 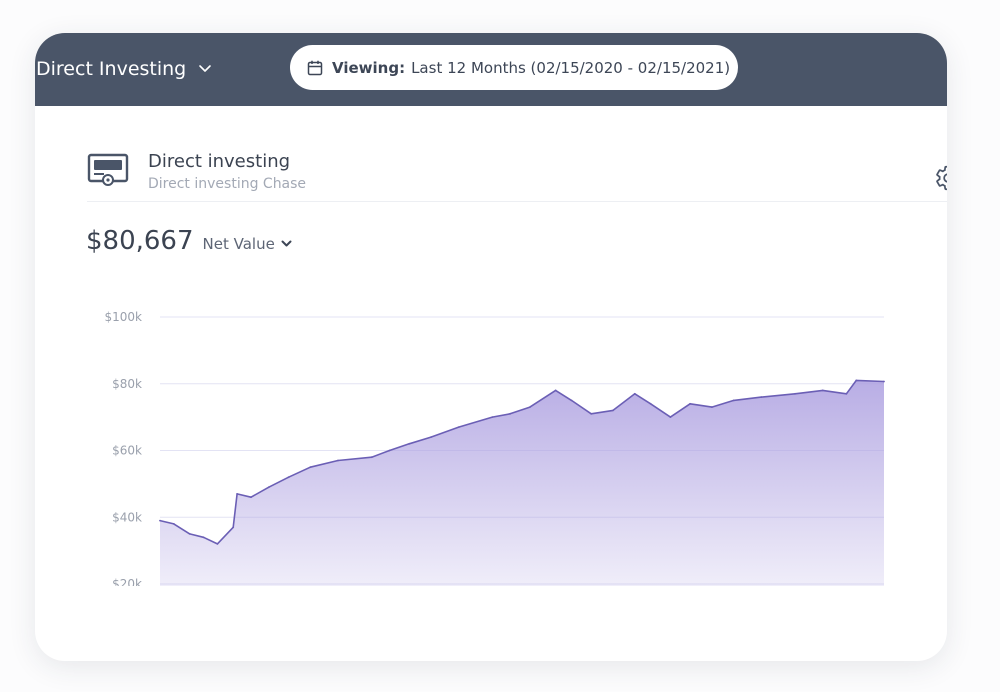 What do you see at coordinates (124, 317) in the screenshot?
I see `y-tick-label: $100k` at bounding box center [124, 317].